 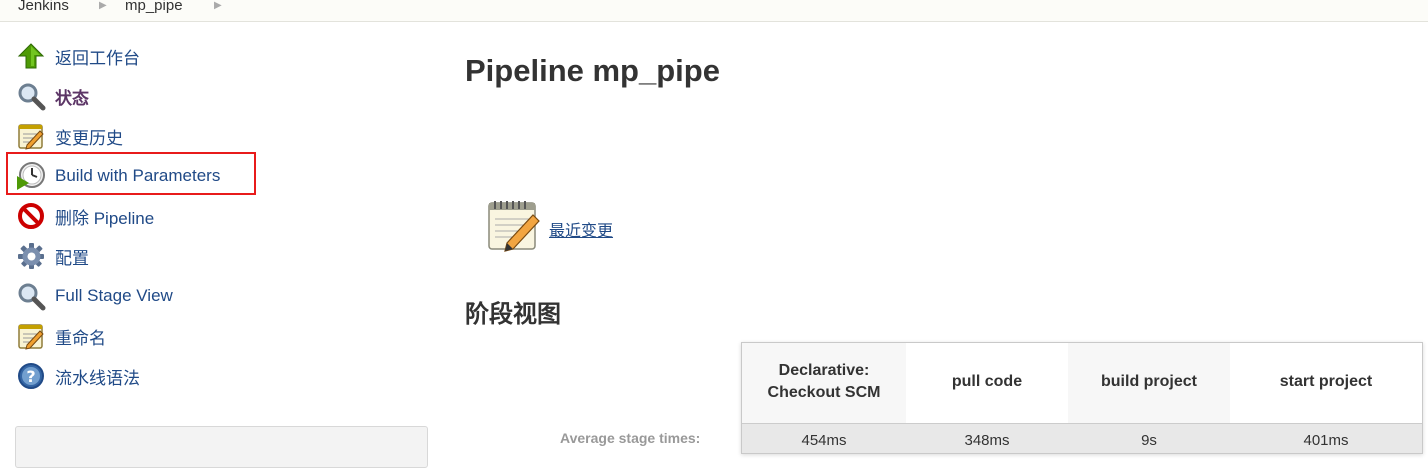 What do you see at coordinates (31, 56) in the screenshot?
I see `up-arrow-icon` at bounding box center [31, 56].